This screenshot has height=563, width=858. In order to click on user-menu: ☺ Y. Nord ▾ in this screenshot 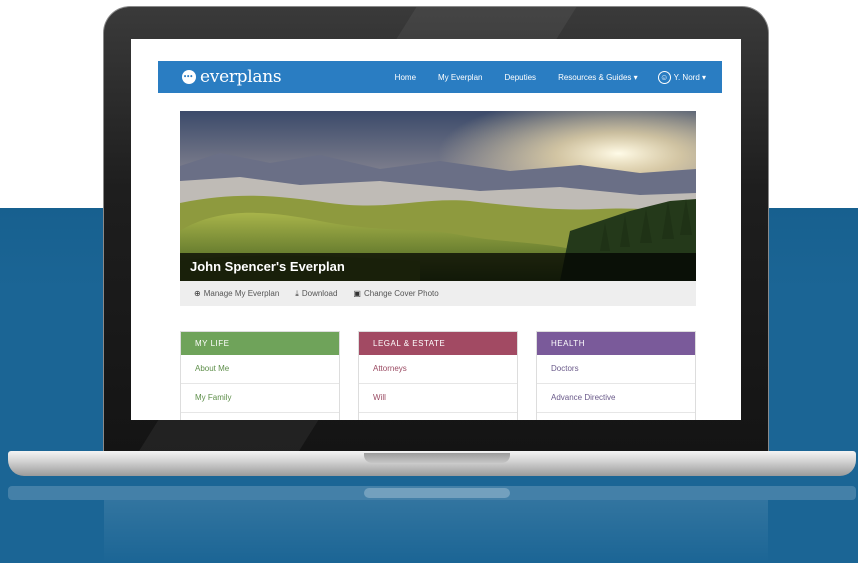, I will do `click(681, 77)`.